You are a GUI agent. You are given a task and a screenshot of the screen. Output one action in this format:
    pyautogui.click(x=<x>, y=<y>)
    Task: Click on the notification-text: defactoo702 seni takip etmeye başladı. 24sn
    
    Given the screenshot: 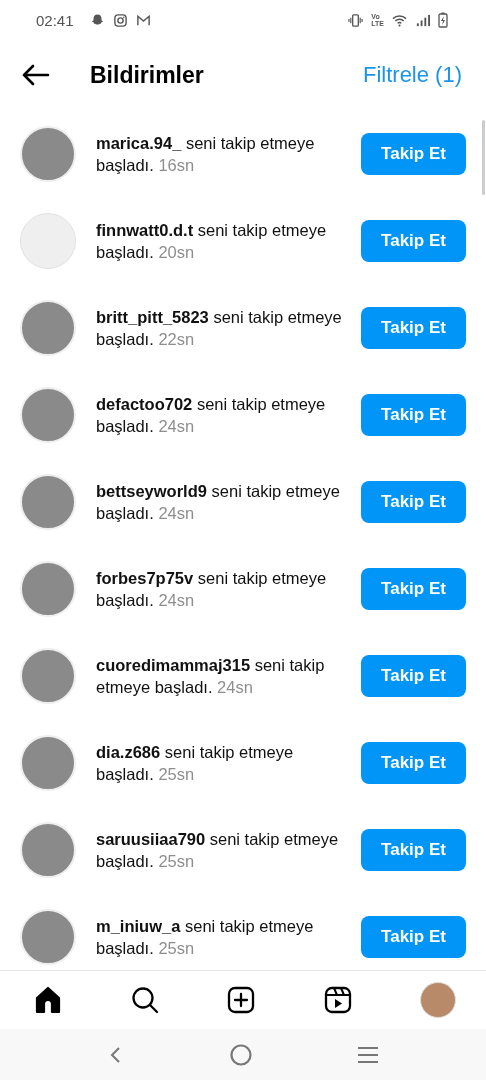 What is the action you would take?
    pyautogui.click(x=211, y=415)
    